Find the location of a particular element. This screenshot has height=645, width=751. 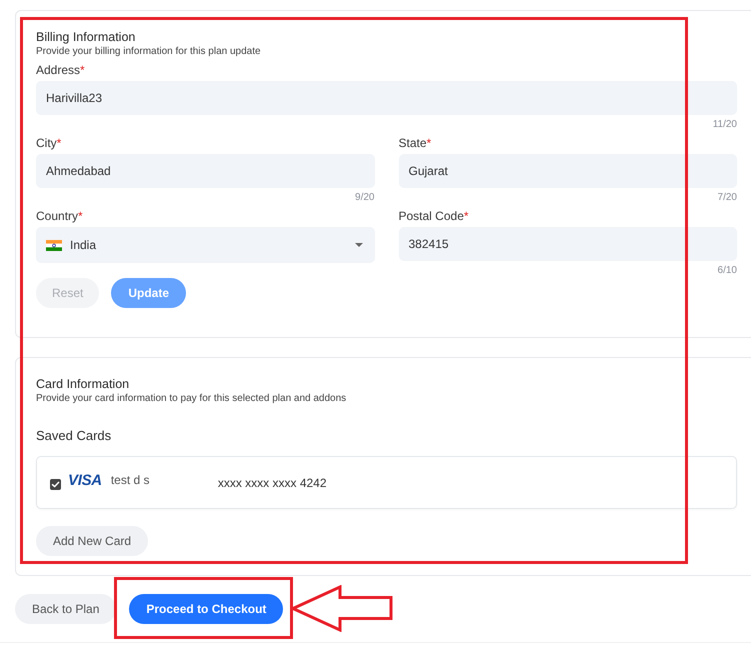

card-brand-logo: VISA is located at coordinates (85, 480).